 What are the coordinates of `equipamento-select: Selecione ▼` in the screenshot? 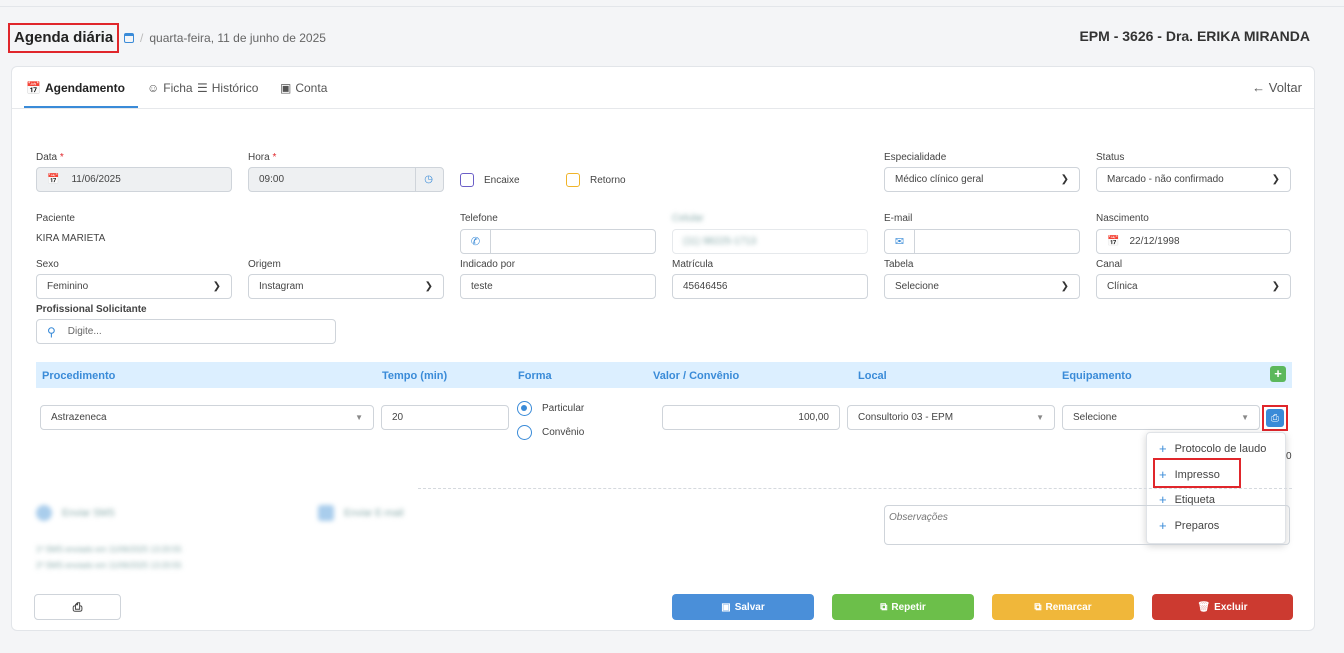 It's located at (1161, 417).